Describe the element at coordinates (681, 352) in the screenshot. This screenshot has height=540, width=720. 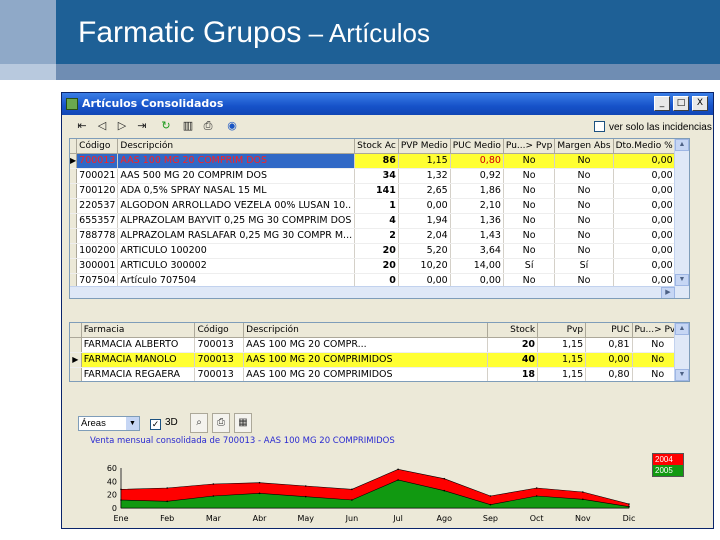
I see `pharmacies-vscroll: ▲ ▼` at that location.